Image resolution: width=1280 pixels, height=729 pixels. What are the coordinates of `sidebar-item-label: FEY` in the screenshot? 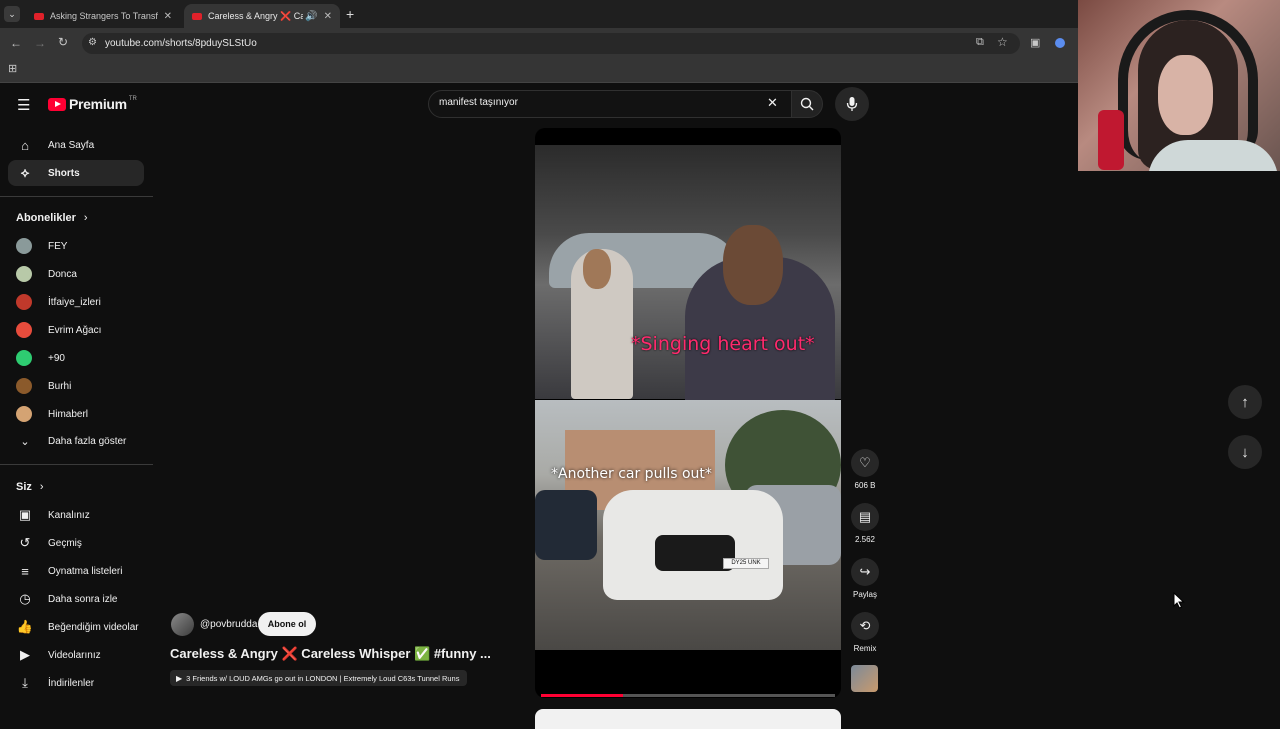 It's located at (58, 246).